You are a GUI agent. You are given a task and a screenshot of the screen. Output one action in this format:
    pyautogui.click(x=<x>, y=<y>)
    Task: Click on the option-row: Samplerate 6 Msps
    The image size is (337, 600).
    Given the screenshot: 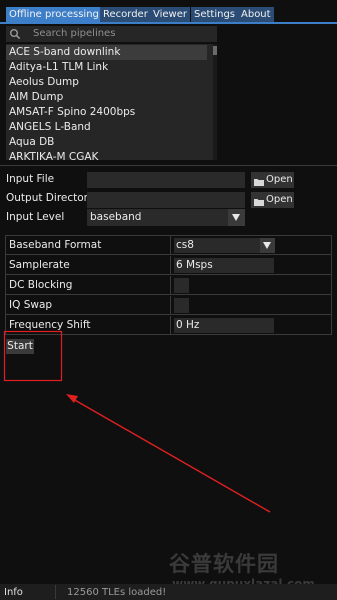 What is the action you would take?
    pyautogui.click(x=168, y=265)
    